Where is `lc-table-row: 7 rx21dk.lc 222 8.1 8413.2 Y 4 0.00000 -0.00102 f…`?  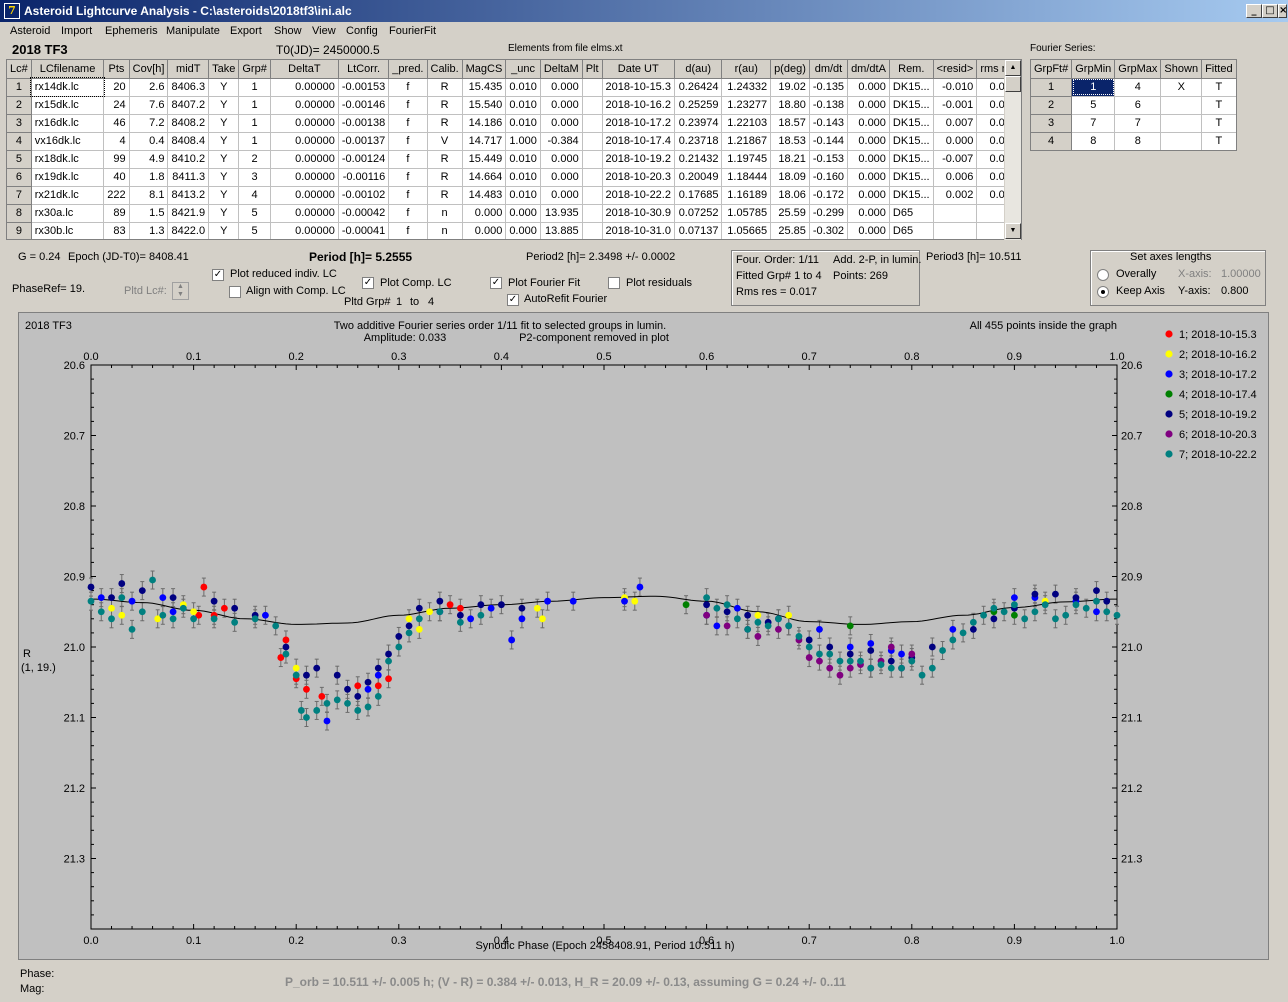 lc-table-row: 7 rx21dk.lc 222 8.1 8413.2 Y 4 0.00000 -0.00102 f… is located at coordinates (514, 195).